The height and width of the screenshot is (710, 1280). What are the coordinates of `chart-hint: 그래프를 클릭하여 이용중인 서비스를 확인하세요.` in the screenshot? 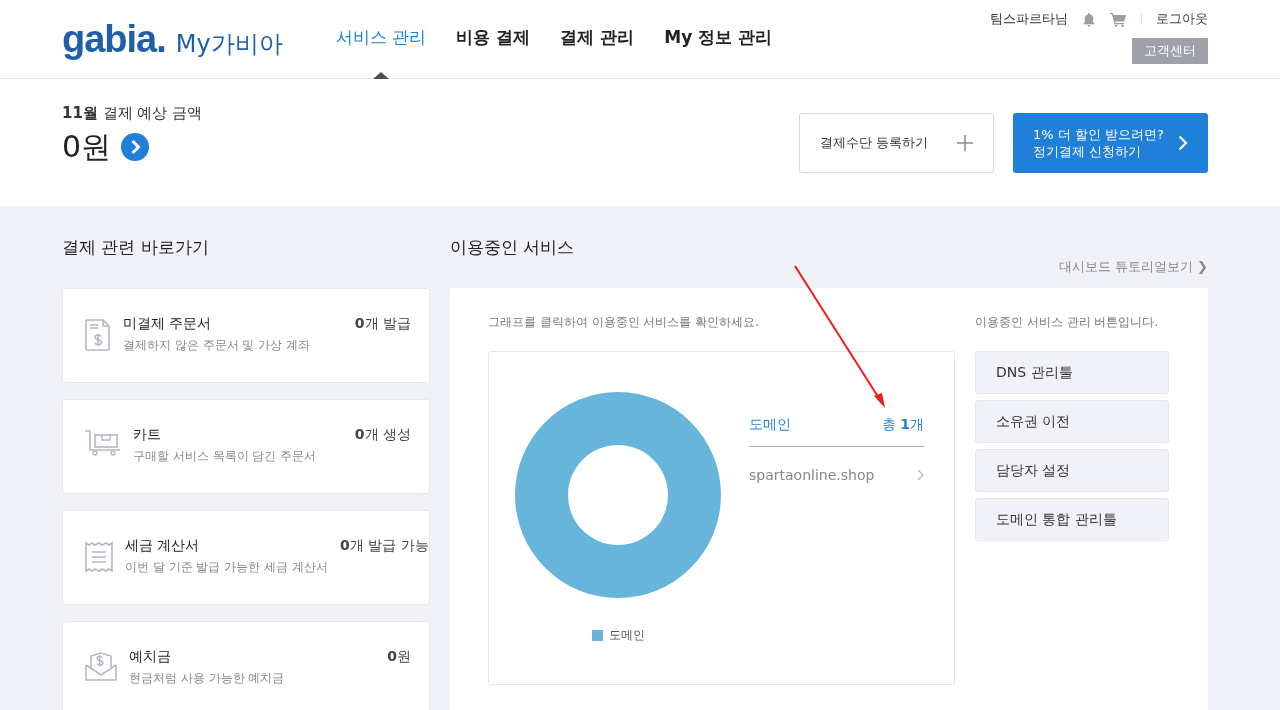 It's located at (624, 322).